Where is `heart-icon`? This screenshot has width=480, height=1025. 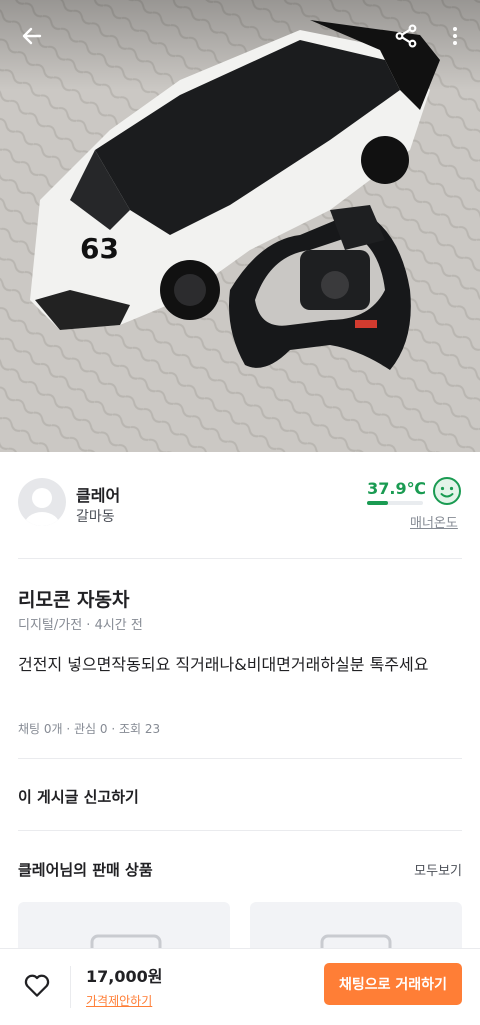 heart-icon is located at coordinates (37, 985).